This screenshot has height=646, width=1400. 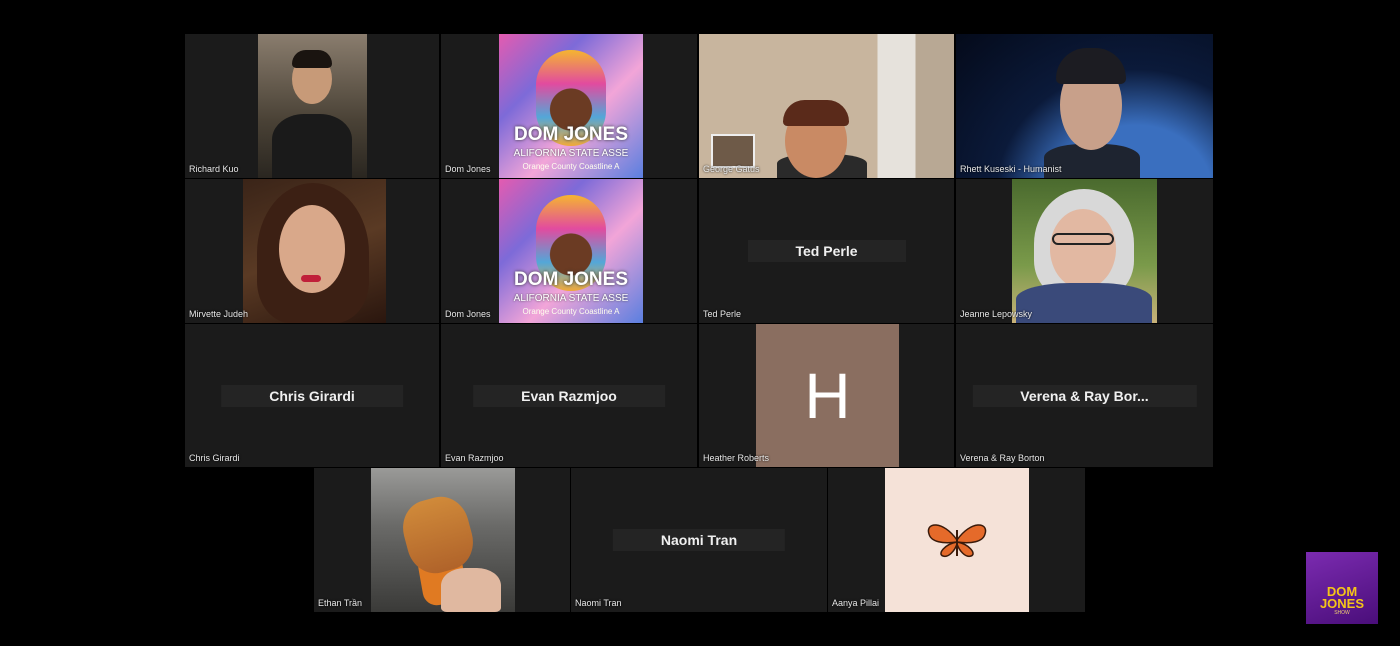 I want to click on participant-name-label: Jeanne Lepowsky, so click(x=996, y=314).